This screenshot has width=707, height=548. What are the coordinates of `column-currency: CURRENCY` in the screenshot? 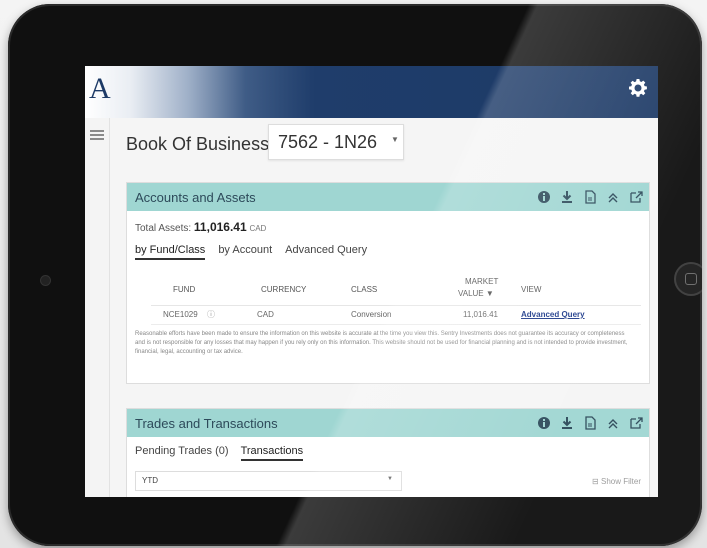 It's located at (283, 289).